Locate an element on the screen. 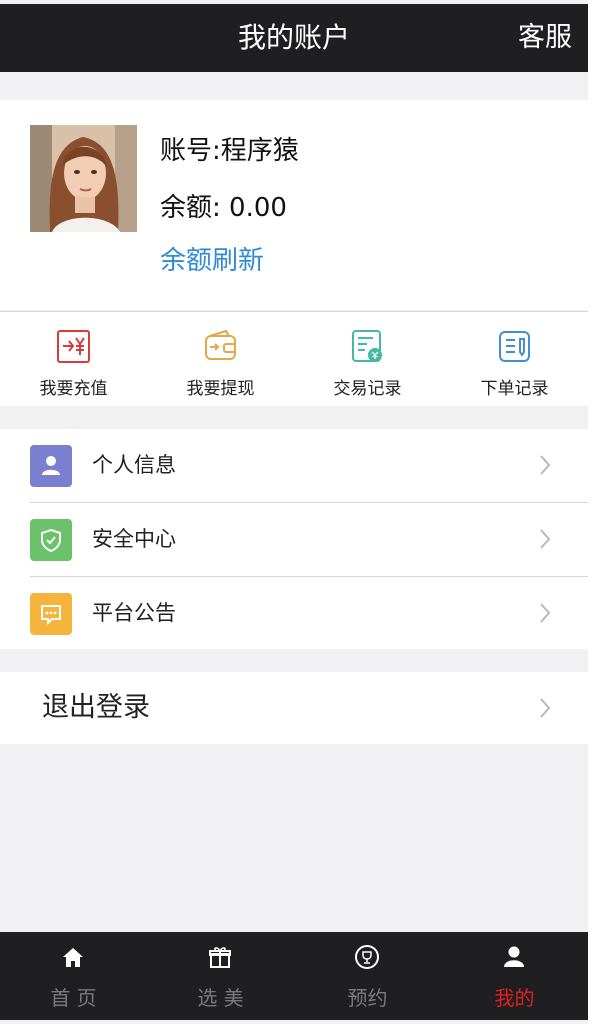  menu-item-personal-info: 个人信息 is located at coordinates (294, 465).